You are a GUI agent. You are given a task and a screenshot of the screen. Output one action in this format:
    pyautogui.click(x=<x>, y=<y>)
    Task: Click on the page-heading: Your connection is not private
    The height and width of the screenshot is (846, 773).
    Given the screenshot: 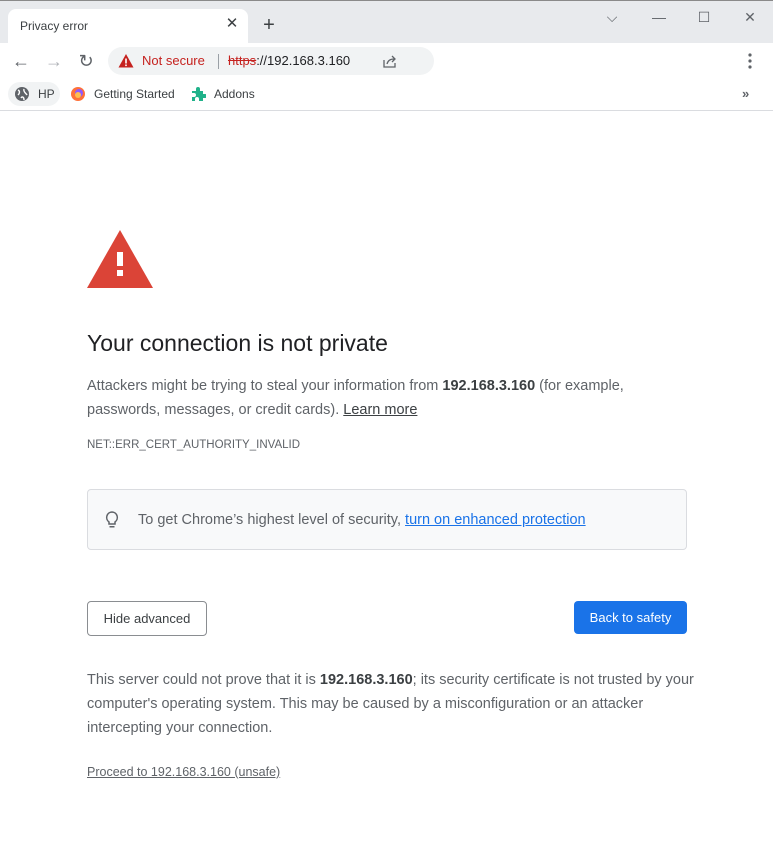 What is the action you would take?
    pyautogui.click(x=237, y=343)
    